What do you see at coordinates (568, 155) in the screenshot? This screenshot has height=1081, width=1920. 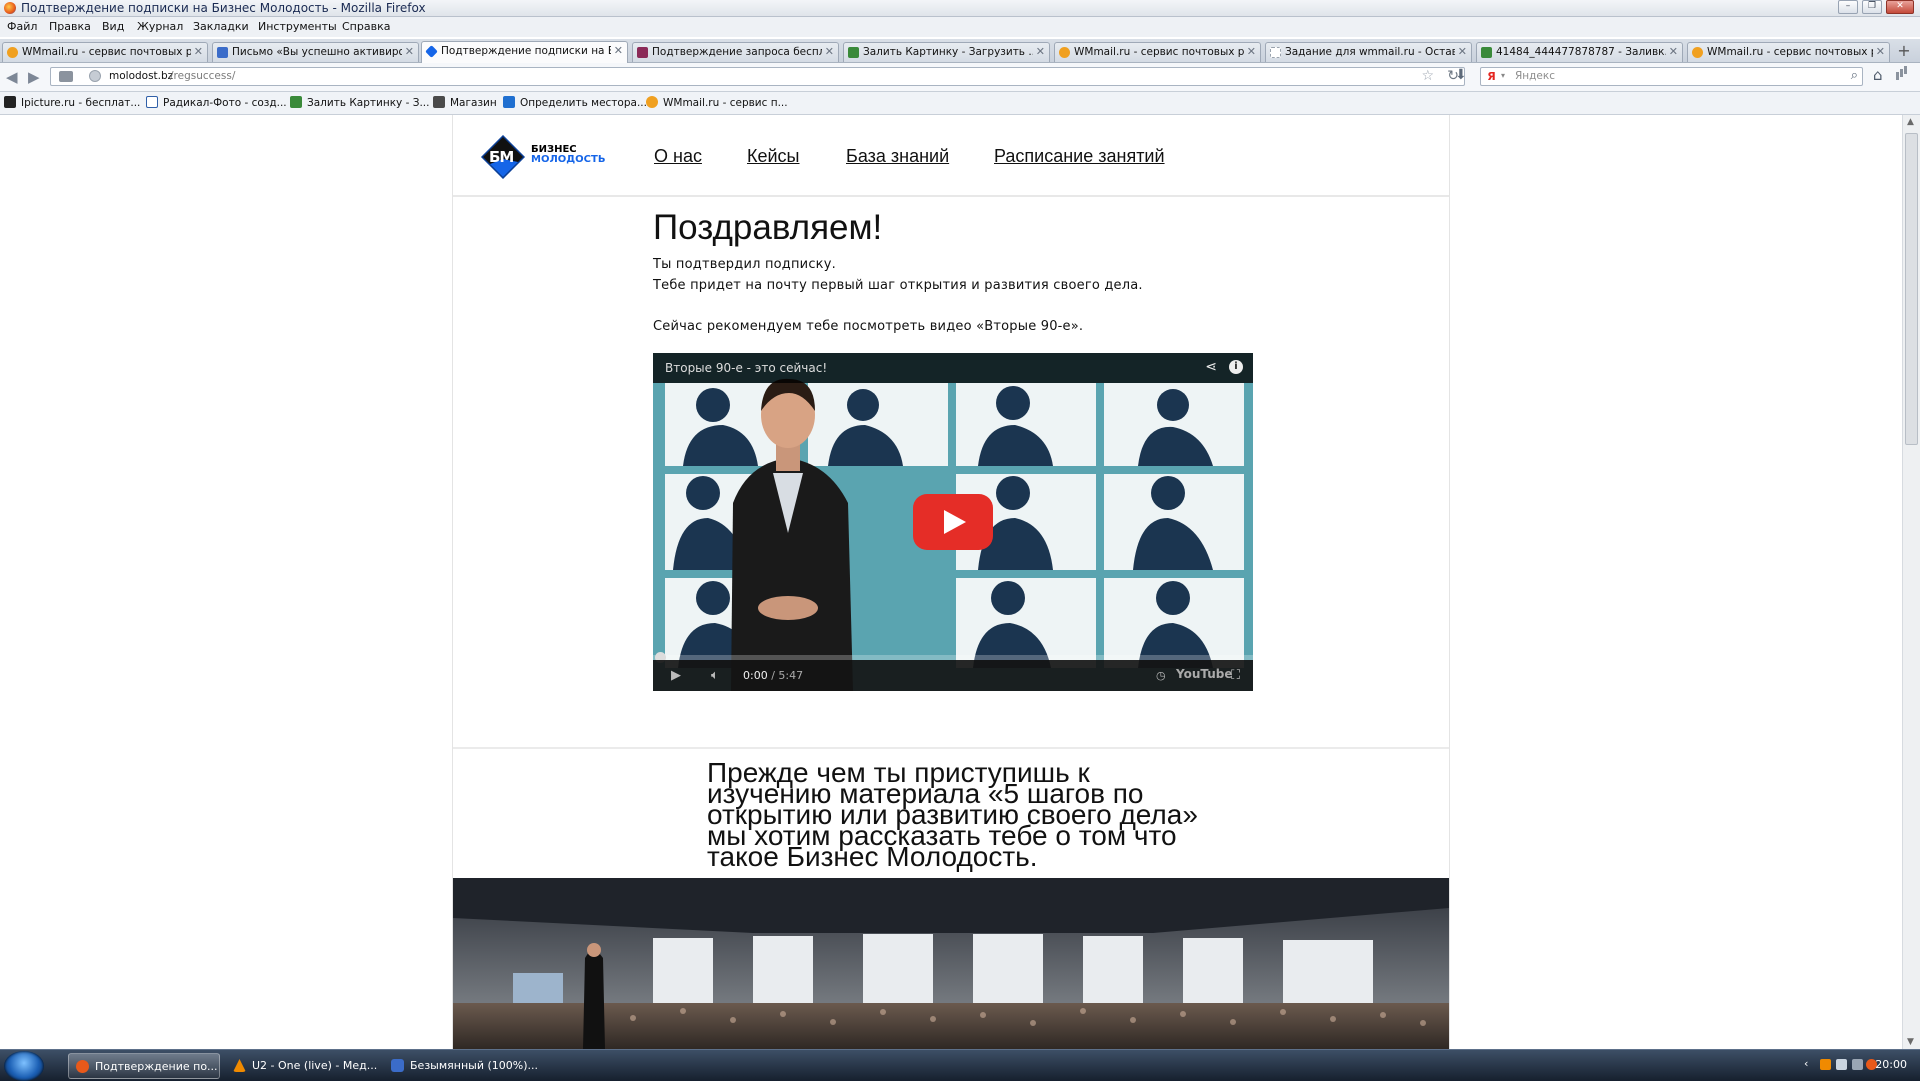 I see `logo-wordmark: БИЗНЕС МОЛОДОСТЬ` at bounding box center [568, 155].